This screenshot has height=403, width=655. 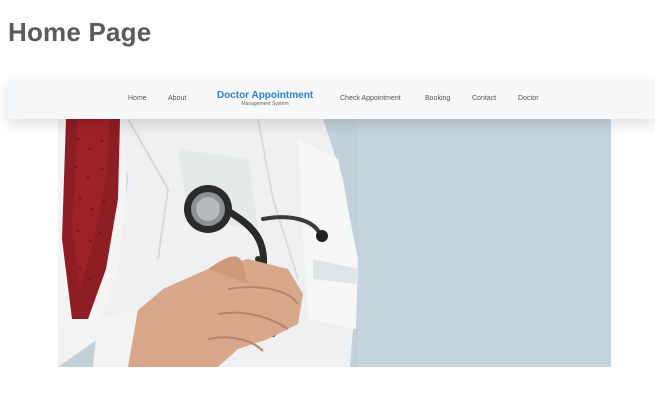 I want to click on nav-item-about: About, so click(x=177, y=98).